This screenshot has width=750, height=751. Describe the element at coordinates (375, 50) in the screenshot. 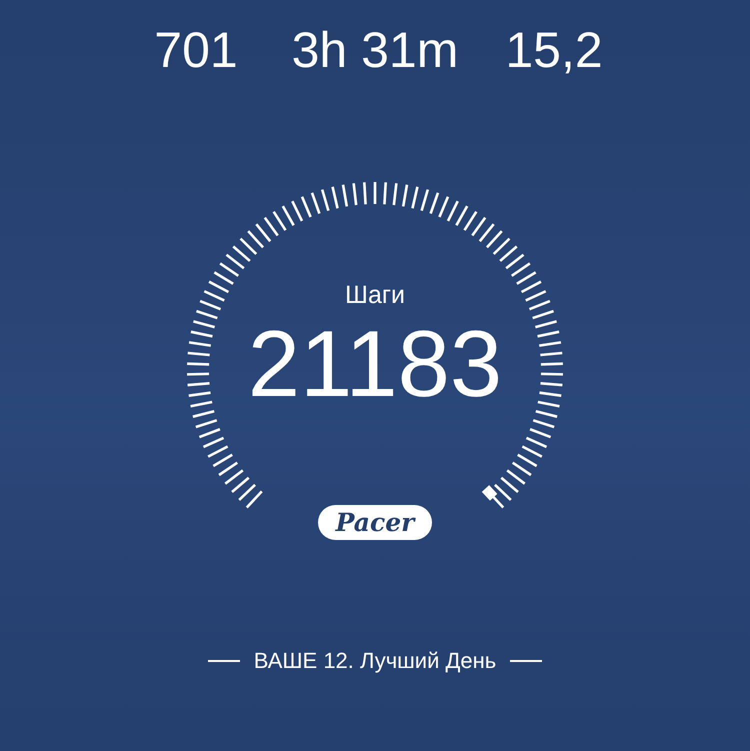

I see `stat-value: 3h 31m` at that location.